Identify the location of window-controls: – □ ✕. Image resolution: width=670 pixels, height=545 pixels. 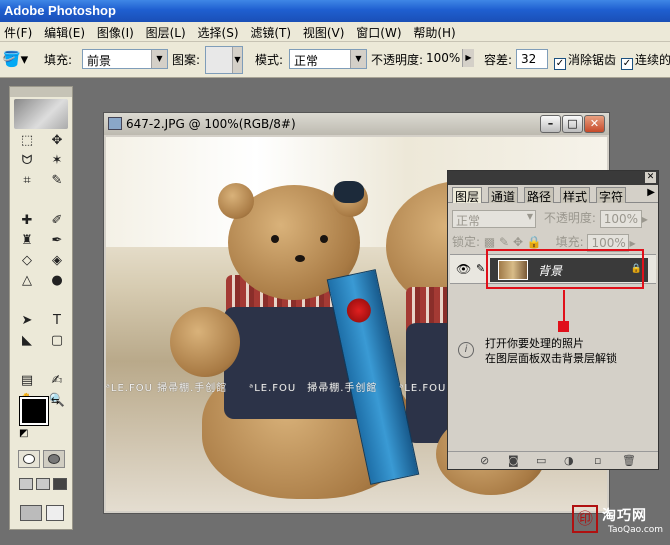
(572, 124).